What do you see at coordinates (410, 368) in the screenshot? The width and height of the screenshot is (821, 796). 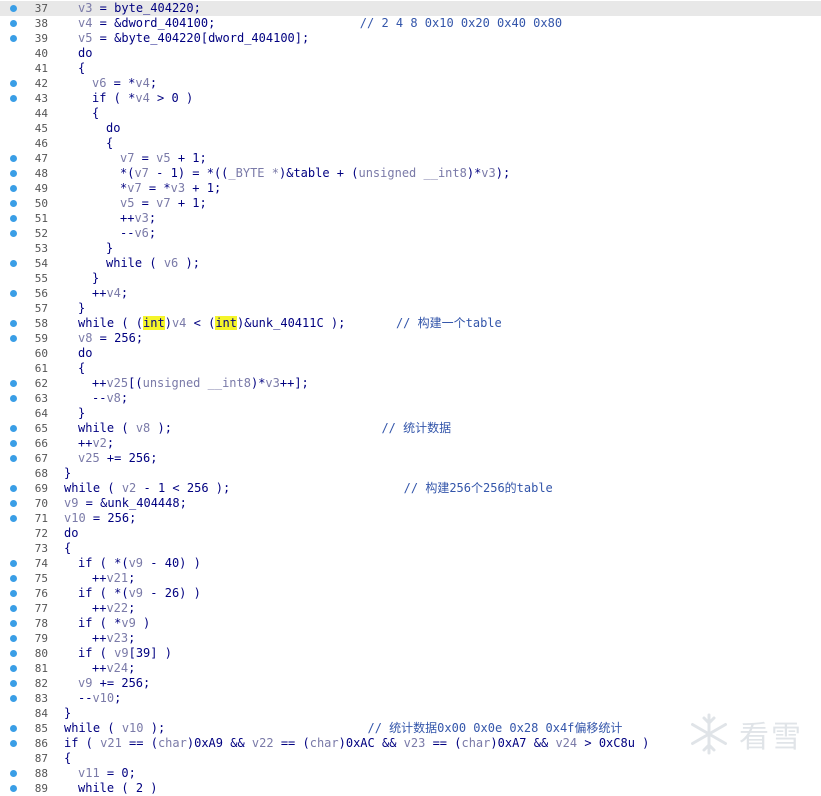 I see `code-line: 61 {` at bounding box center [410, 368].